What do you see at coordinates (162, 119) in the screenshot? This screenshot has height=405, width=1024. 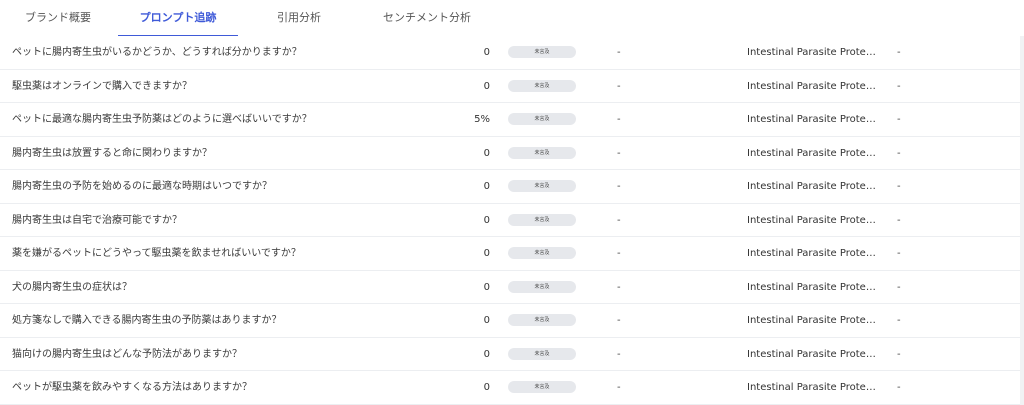 I see `prompt-question: ペットに最適な腸内寄生虫予防薬はどのように選べばいいですか？` at bounding box center [162, 119].